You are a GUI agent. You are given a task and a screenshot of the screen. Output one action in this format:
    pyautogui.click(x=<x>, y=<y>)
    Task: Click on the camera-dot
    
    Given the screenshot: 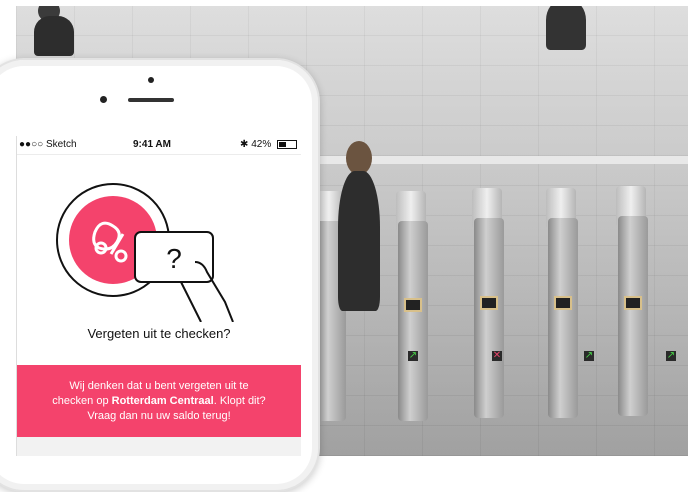 What is the action you would take?
    pyautogui.click(x=151, y=80)
    